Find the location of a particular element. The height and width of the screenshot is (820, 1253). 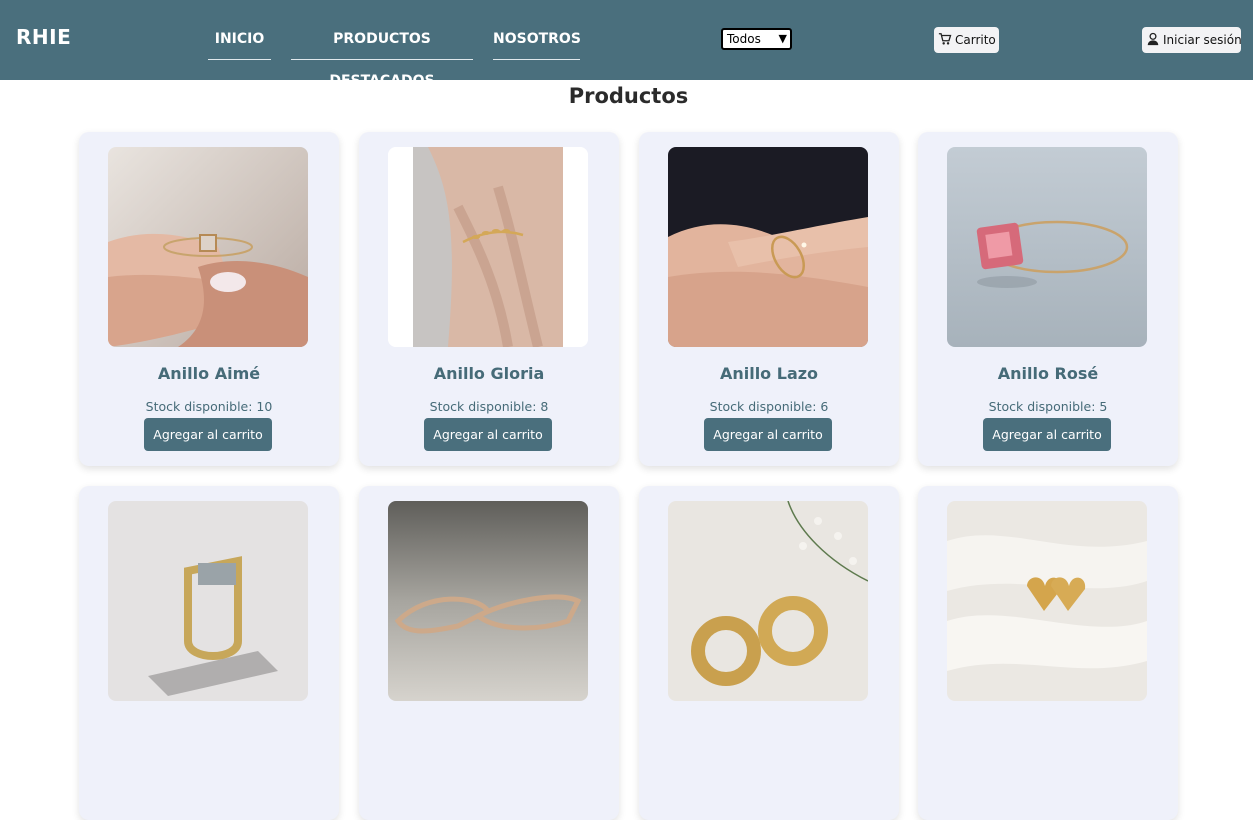

product-name: Anillo Rosé is located at coordinates (1048, 373).